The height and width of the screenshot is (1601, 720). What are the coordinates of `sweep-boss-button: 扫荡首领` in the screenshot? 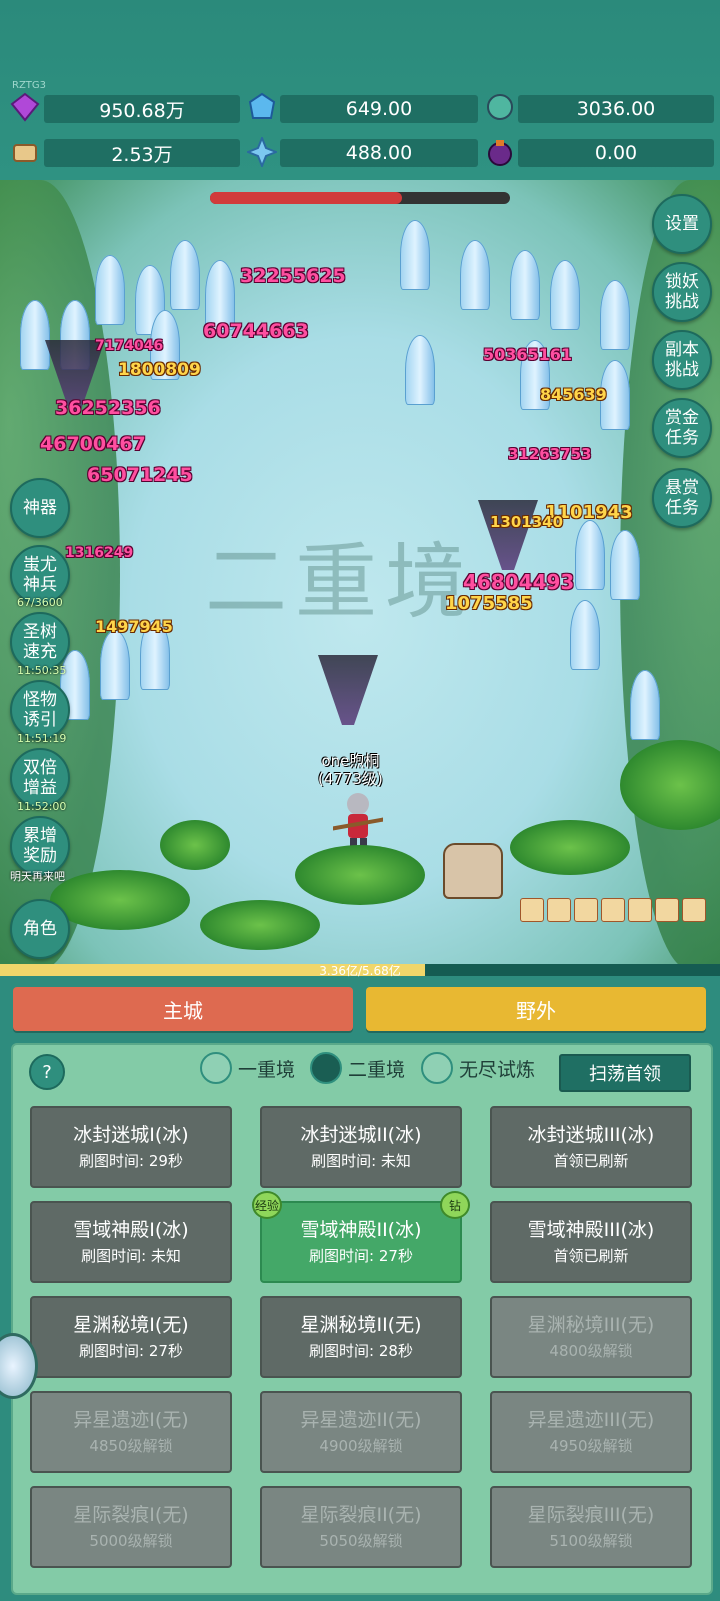 It's located at (625, 1073).